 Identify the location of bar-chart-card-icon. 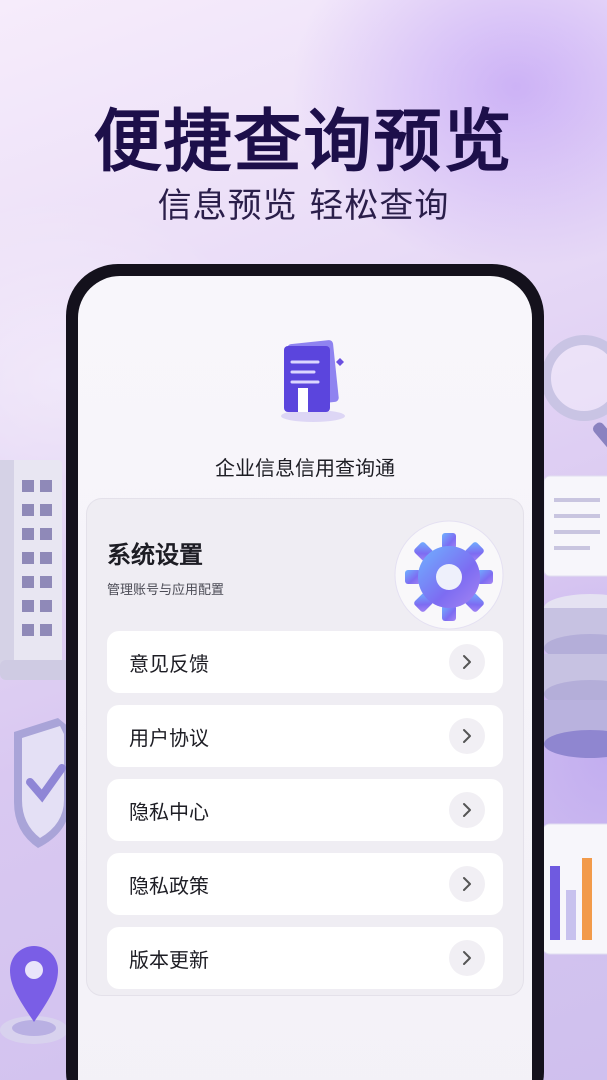
(574, 889).